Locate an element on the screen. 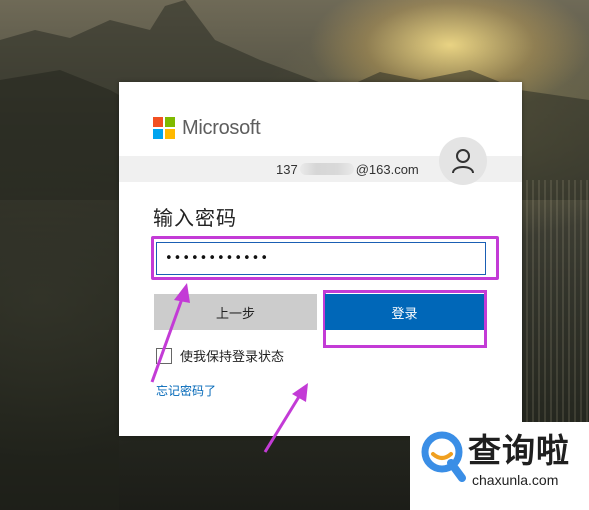 Image resolution: width=589 pixels, height=510 pixels. watermark: 查询啦 chaxunla.com is located at coordinates (499, 466).